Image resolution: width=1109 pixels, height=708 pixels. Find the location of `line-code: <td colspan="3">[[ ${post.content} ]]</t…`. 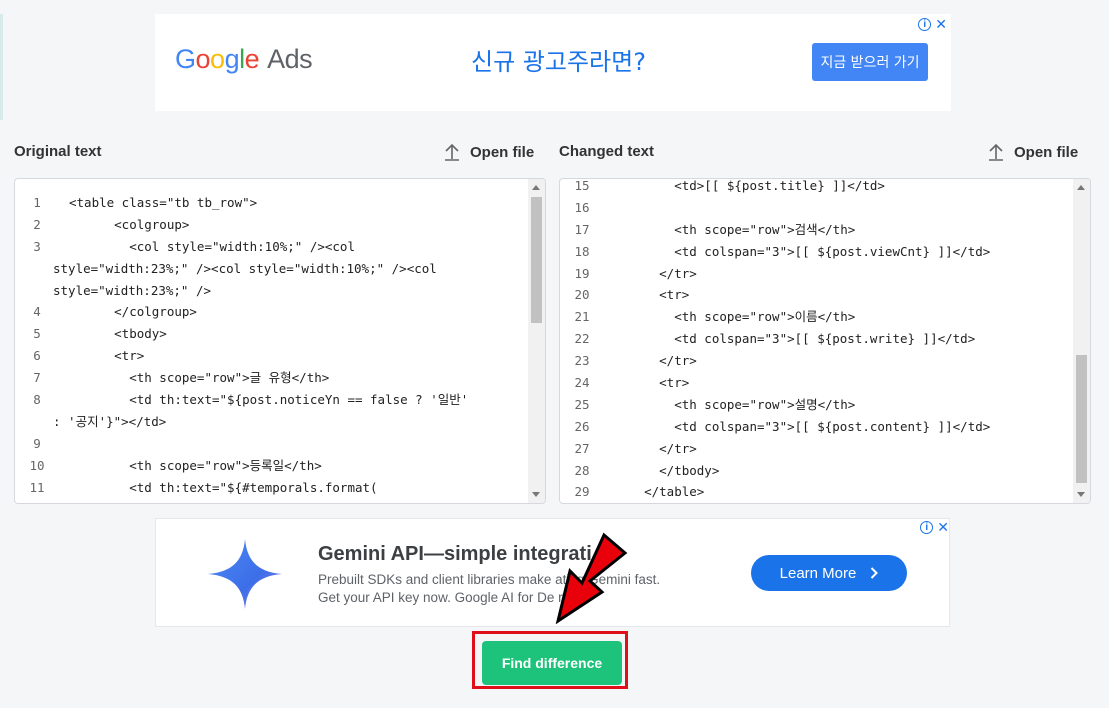

line-code: <td colspan="3">[[ ${post.content} ]]</t… is located at coordinates (802, 427).